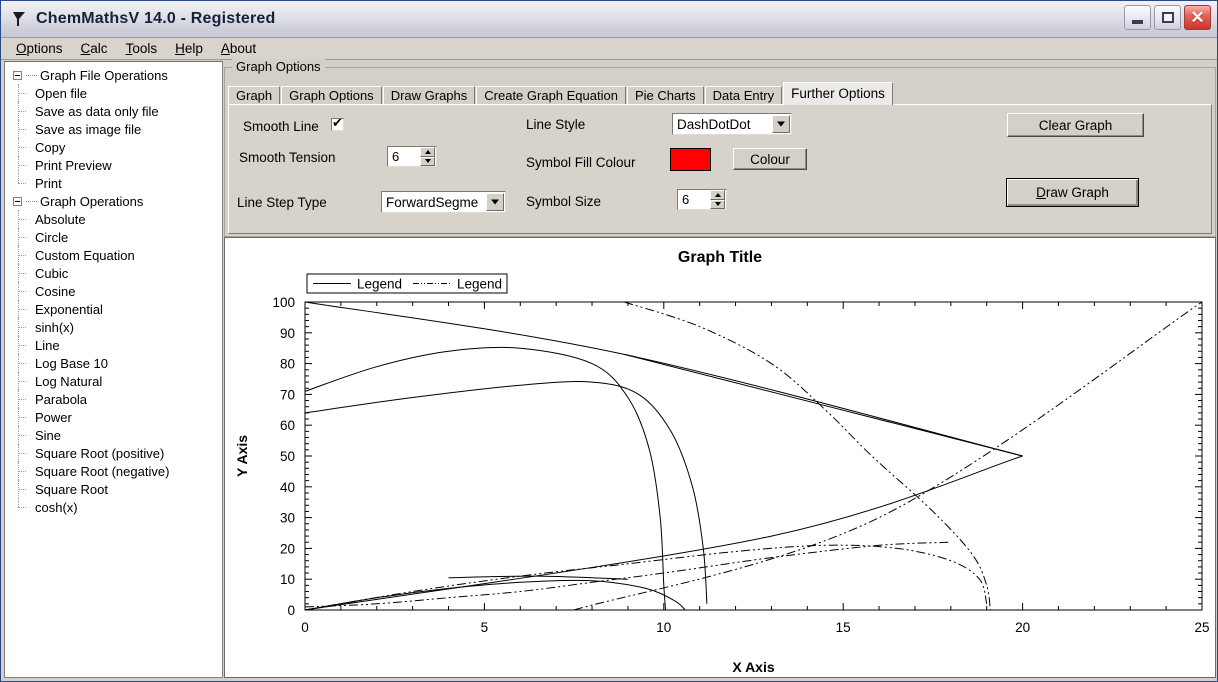 The image size is (1218, 682). What do you see at coordinates (287, 364) in the screenshot?
I see `svg-text: 80` at bounding box center [287, 364].